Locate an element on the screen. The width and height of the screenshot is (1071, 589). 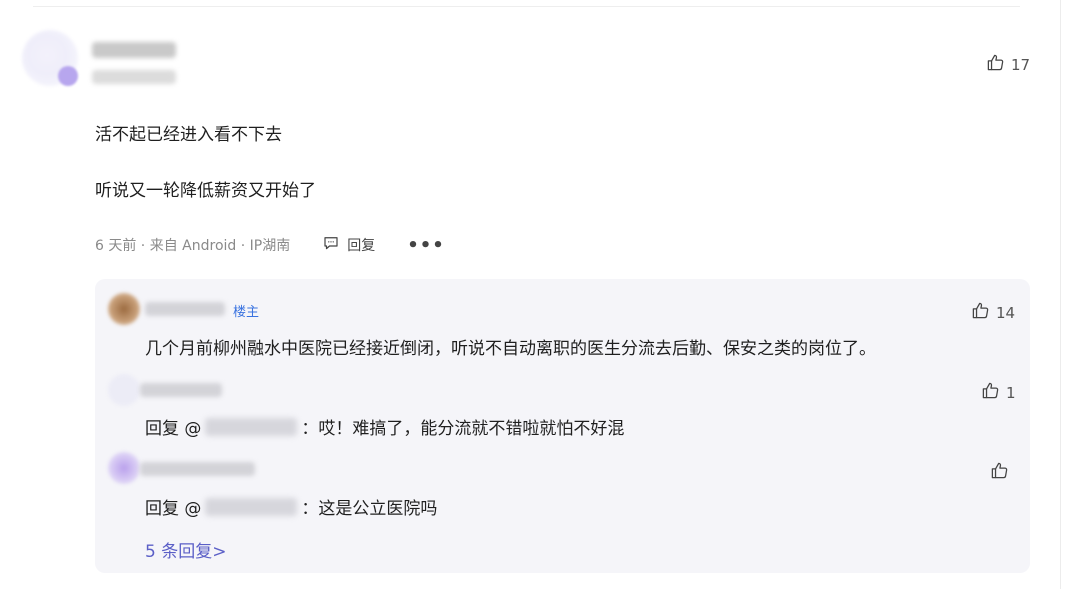
comment-timestamp-location: 6 天前 · 来自 Android · IP湖南 is located at coordinates (193, 246).